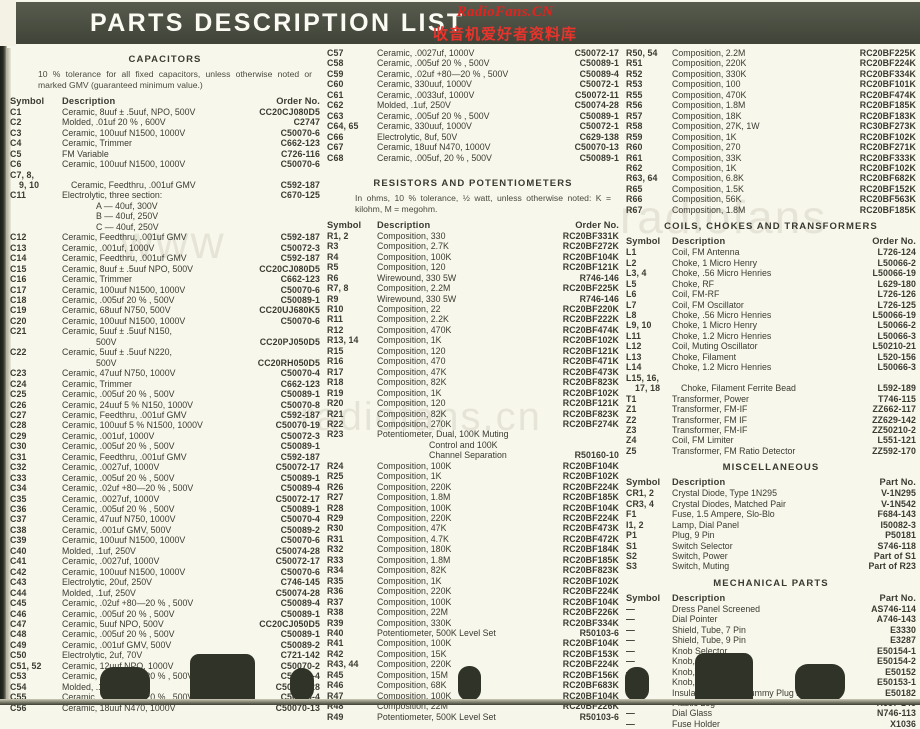 The image size is (920, 729). Describe the element at coordinates (16, 143) in the screenshot. I see `row-symbol: C4` at that location.